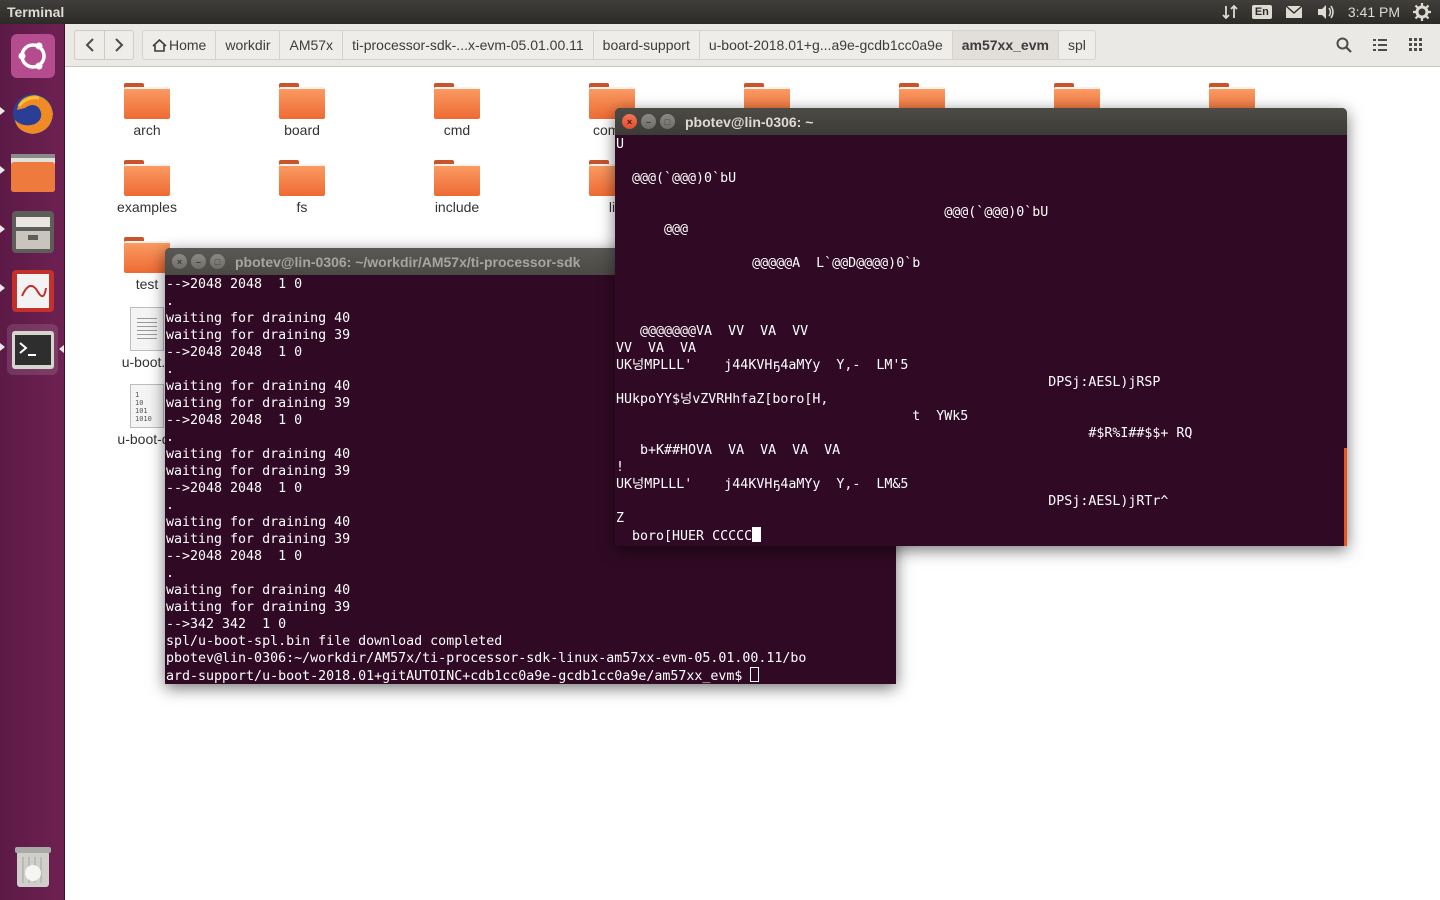 The width and height of the screenshot is (1440, 900). Describe the element at coordinates (1261, 12) in the screenshot. I see `keyboard-language-icon: En` at that location.